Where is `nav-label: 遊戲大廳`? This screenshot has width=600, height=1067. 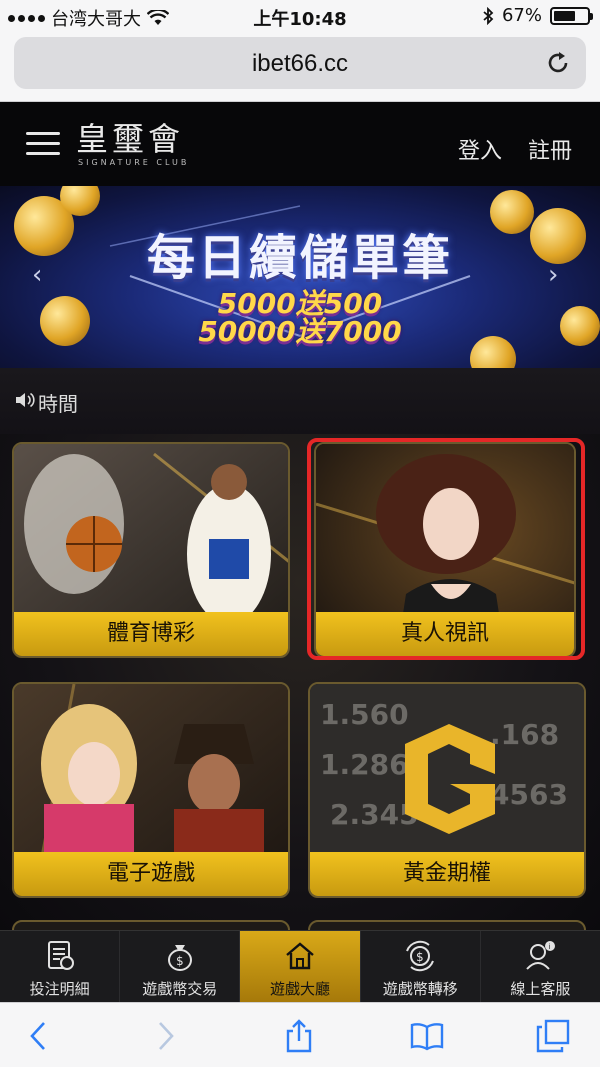
nav-label: 遊戲大廳 is located at coordinates (300, 989).